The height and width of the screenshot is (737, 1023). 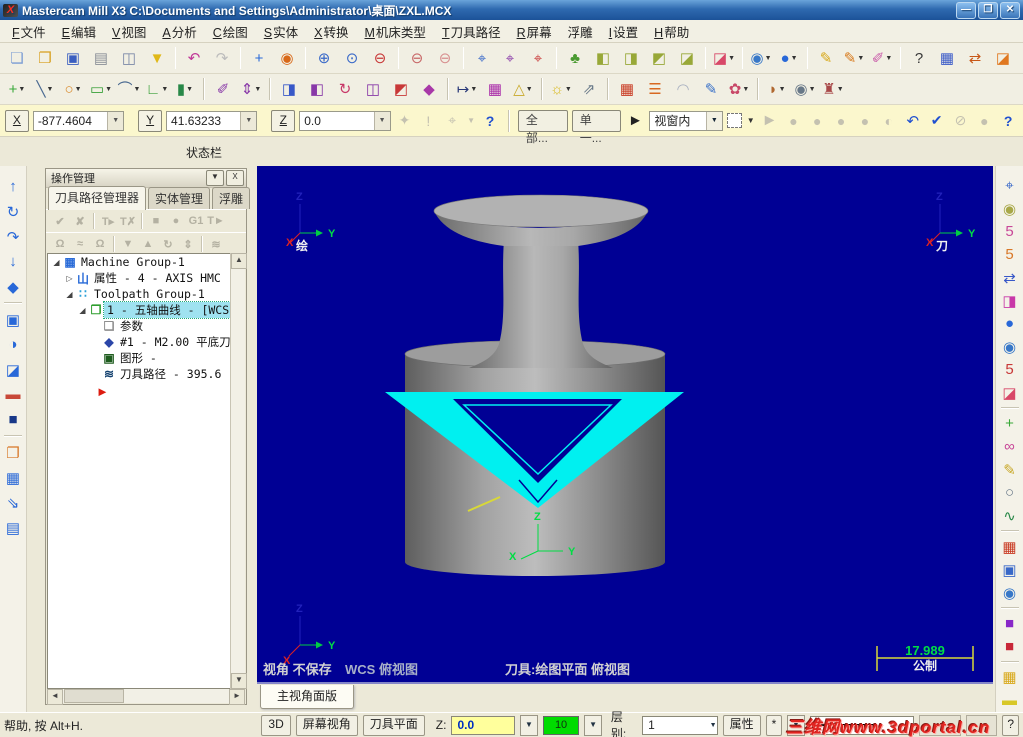 What do you see at coordinates (345, 89) in the screenshot?
I see `xform-rotate-button: ↻` at bounding box center [345, 89].